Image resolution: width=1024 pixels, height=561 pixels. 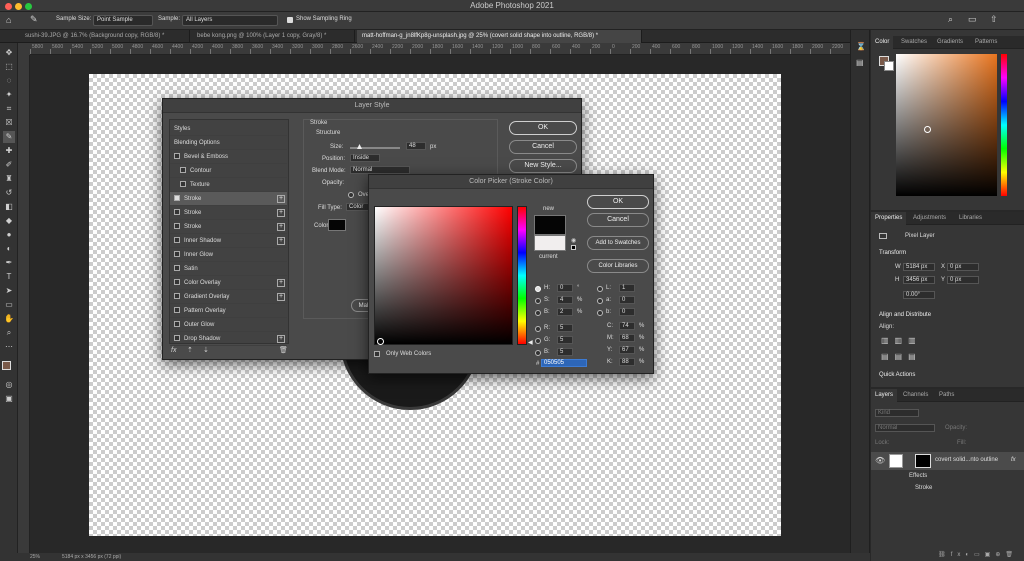 What do you see at coordinates (627, 300) in the screenshot?
I see `lab-a-field: 0` at bounding box center [627, 300].